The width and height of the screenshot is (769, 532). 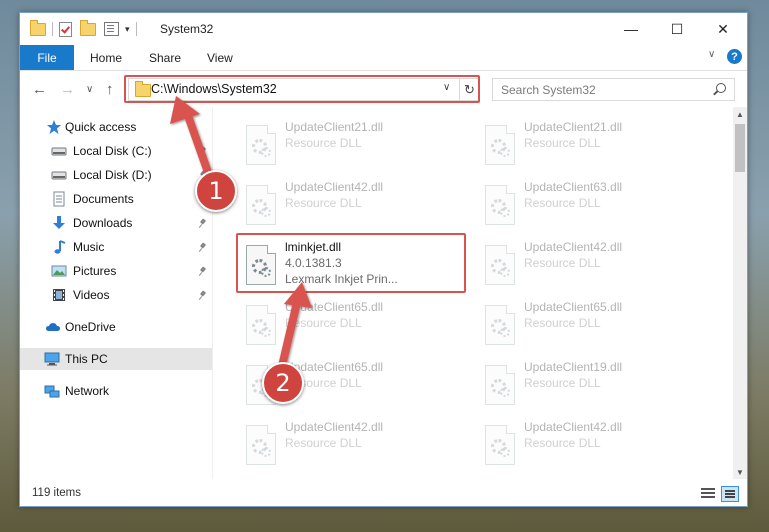 I want to click on sidebar-item-local-disk-c: Local Disk (C:), so click(x=116, y=151).